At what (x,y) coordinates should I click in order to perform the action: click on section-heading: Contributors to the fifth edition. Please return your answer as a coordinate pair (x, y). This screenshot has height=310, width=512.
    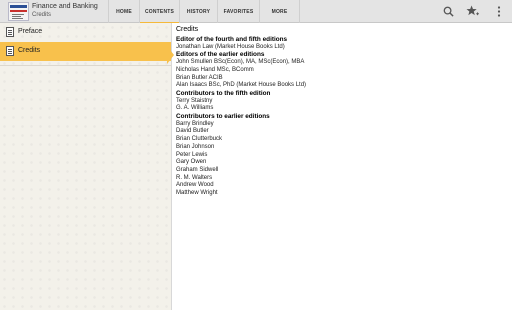
    Looking at the image, I should click on (223, 93).